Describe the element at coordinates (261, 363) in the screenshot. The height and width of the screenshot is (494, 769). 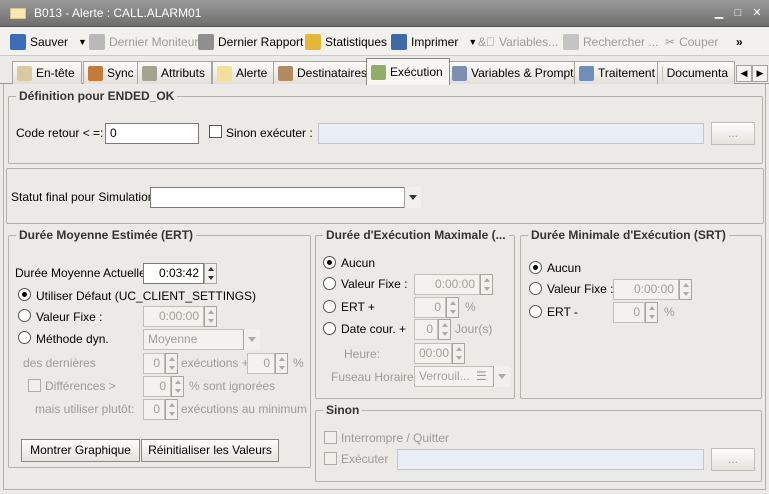
I see `percent-input: 0` at that location.